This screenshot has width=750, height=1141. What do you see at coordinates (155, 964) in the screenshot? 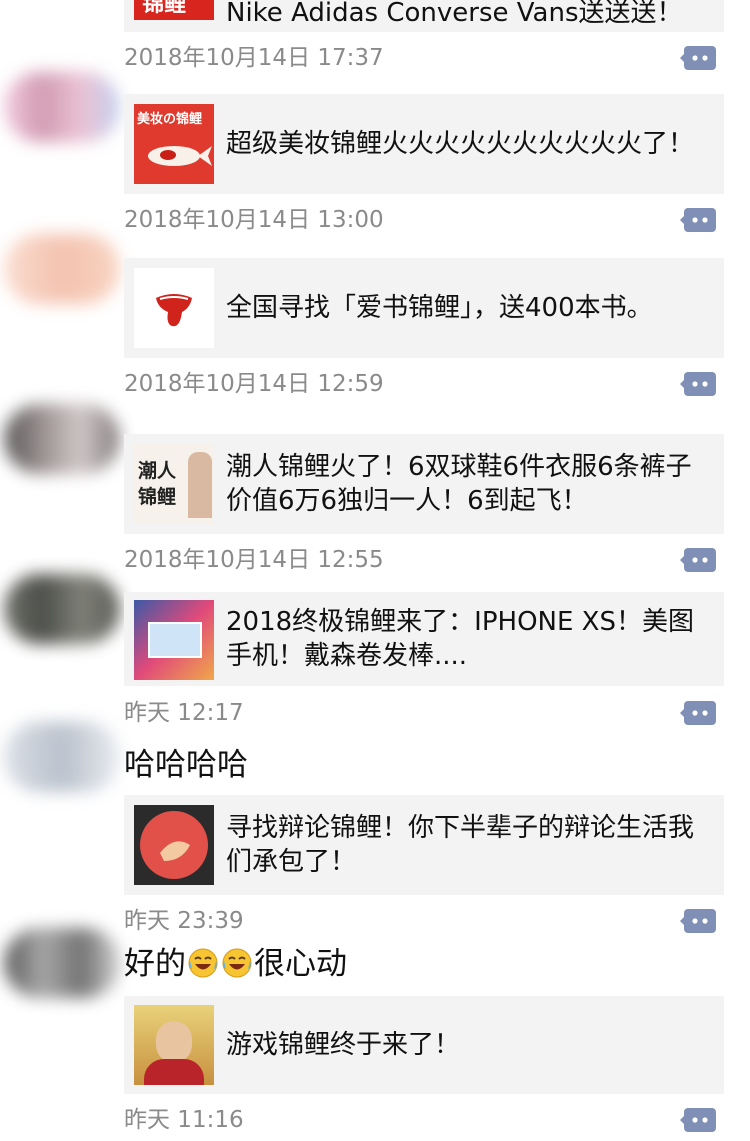
I see `comment-text-start: 好的` at bounding box center [155, 964].